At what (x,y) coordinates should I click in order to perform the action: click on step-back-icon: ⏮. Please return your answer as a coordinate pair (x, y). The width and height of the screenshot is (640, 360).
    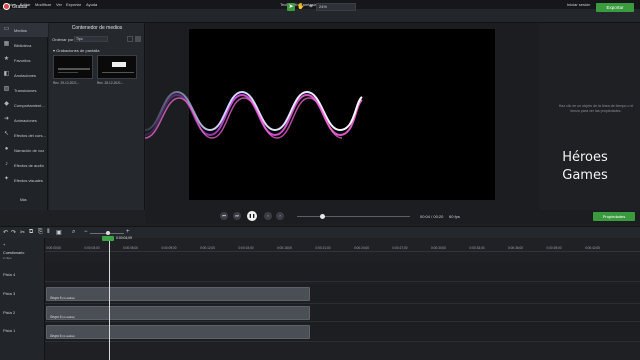
    Looking at the image, I should click on (224, 216).